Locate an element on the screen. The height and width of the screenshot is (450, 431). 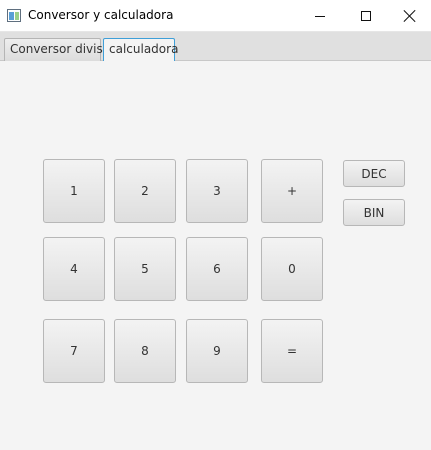
maximize-button is located at coordinates (366, 16).